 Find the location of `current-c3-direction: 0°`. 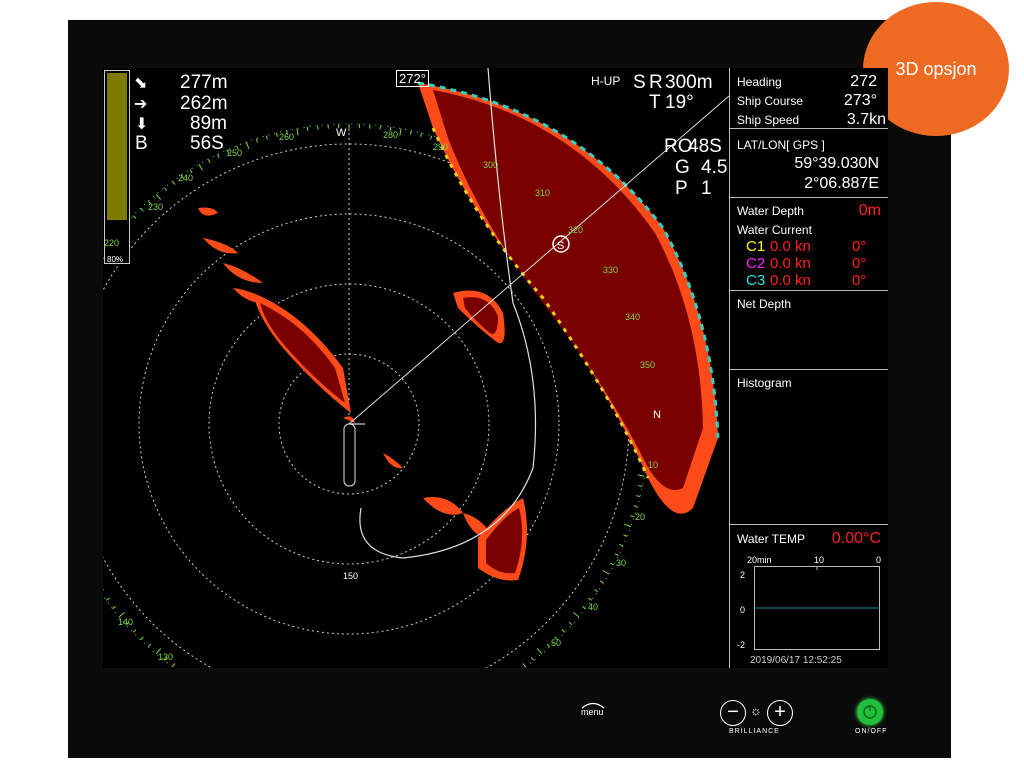

current-c3-direction: 0° is located at coordinates (859, 280).